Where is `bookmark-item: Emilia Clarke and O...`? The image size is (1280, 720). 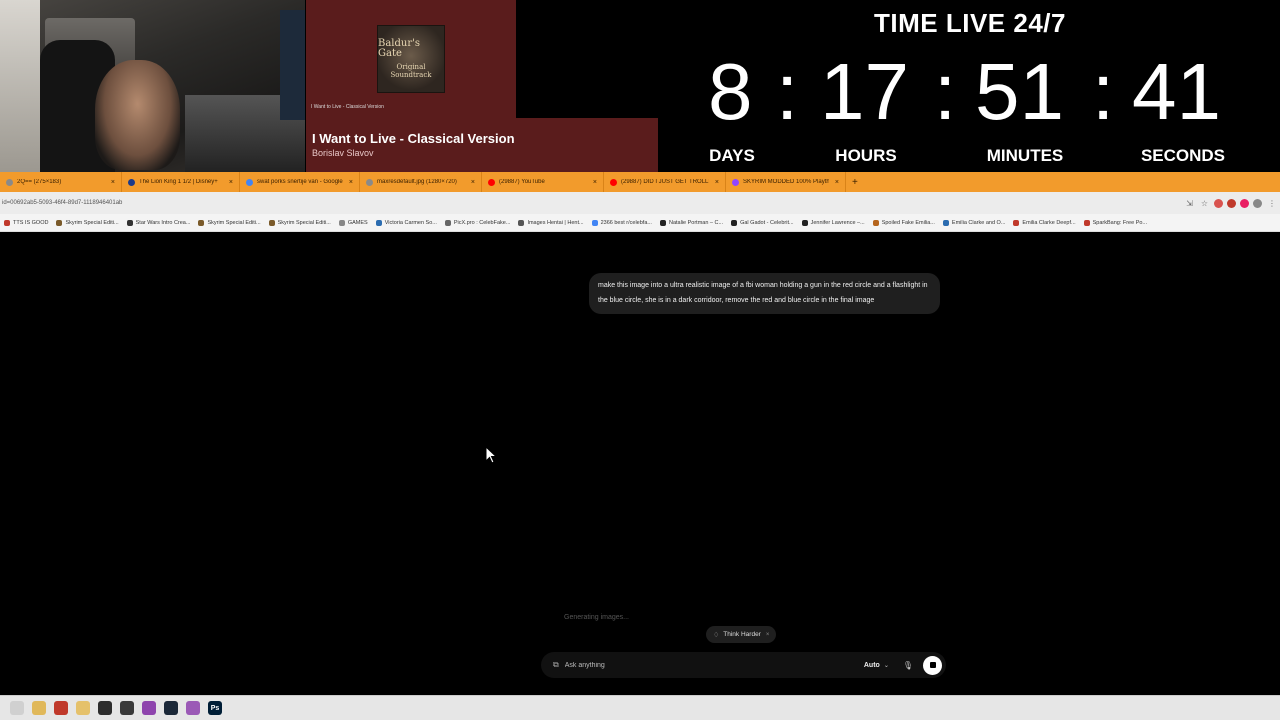
bookmark-item: Emilia Clarke and O... is located at coordinates (974, 222).